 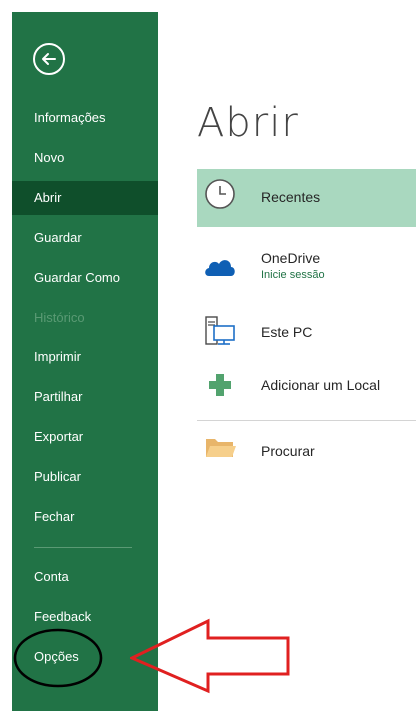 What do you see at coordinates (85, 517) in the screenshot?
I see `sidebar-item-fechar: Fechar` at bounding box center [85, 517].